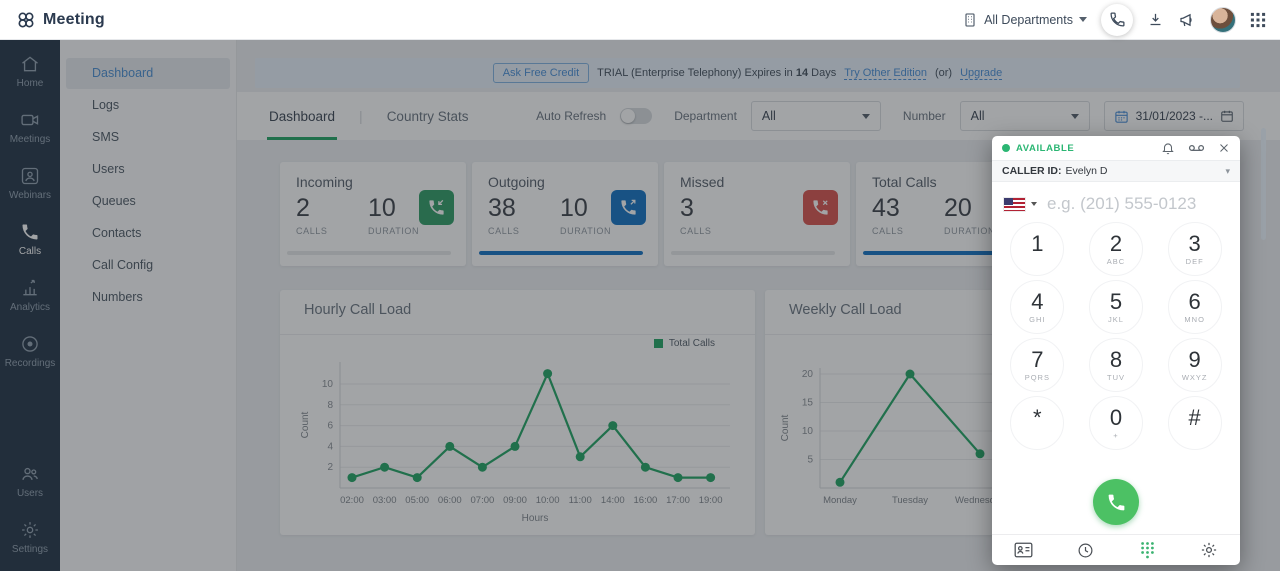 This screenshot has height=571, width=1280. What do you see at coordinates (1024, 20) in the screenshot?
I see `department-selector: All Departments` at bounding box center [1024, 20].